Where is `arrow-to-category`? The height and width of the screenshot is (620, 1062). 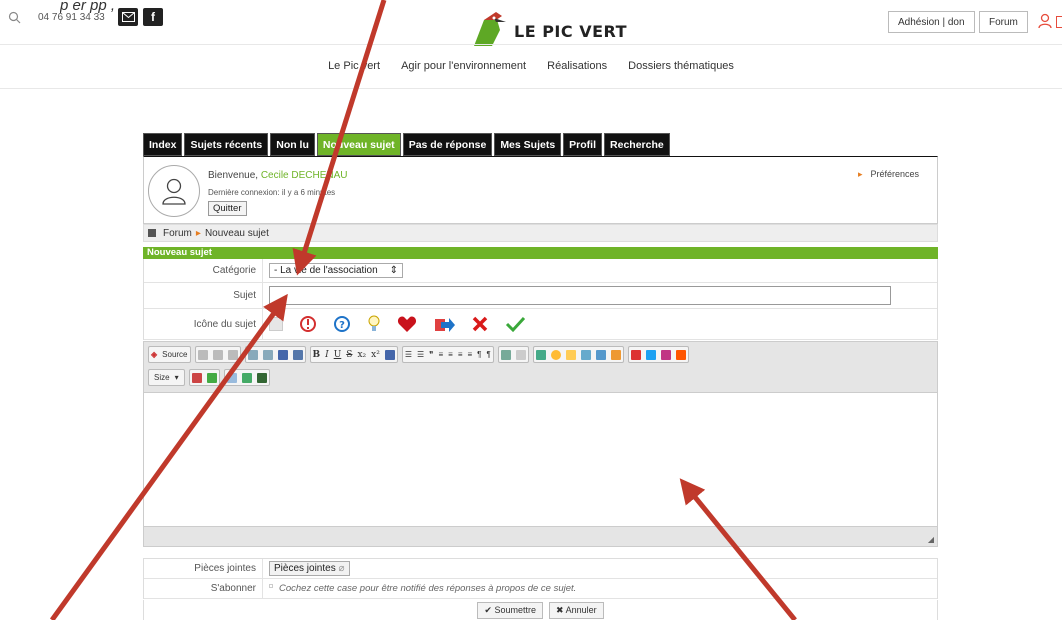 arrow-to-category is located at coordinates (339, 138).